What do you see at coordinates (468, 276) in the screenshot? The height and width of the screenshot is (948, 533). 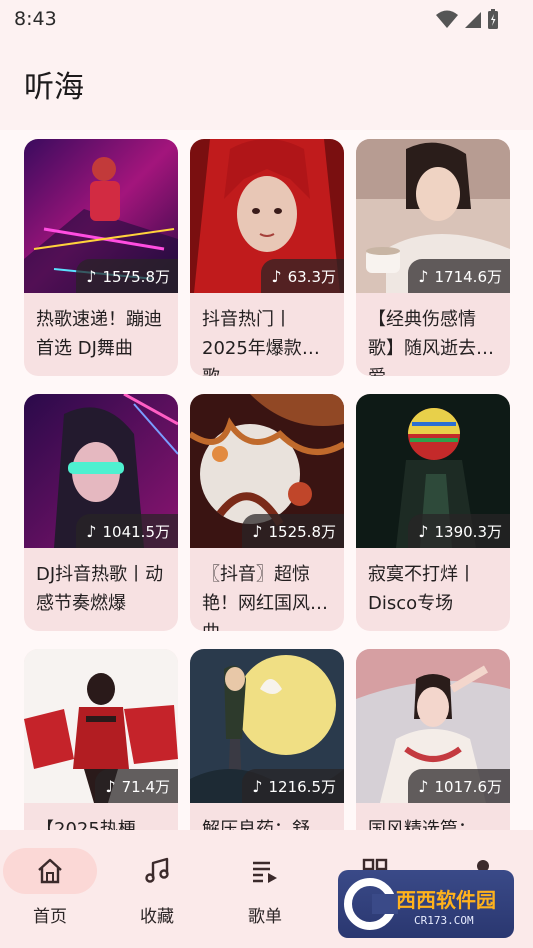 I see `play-count: 1714.6万` at bounding box center [468, 276].